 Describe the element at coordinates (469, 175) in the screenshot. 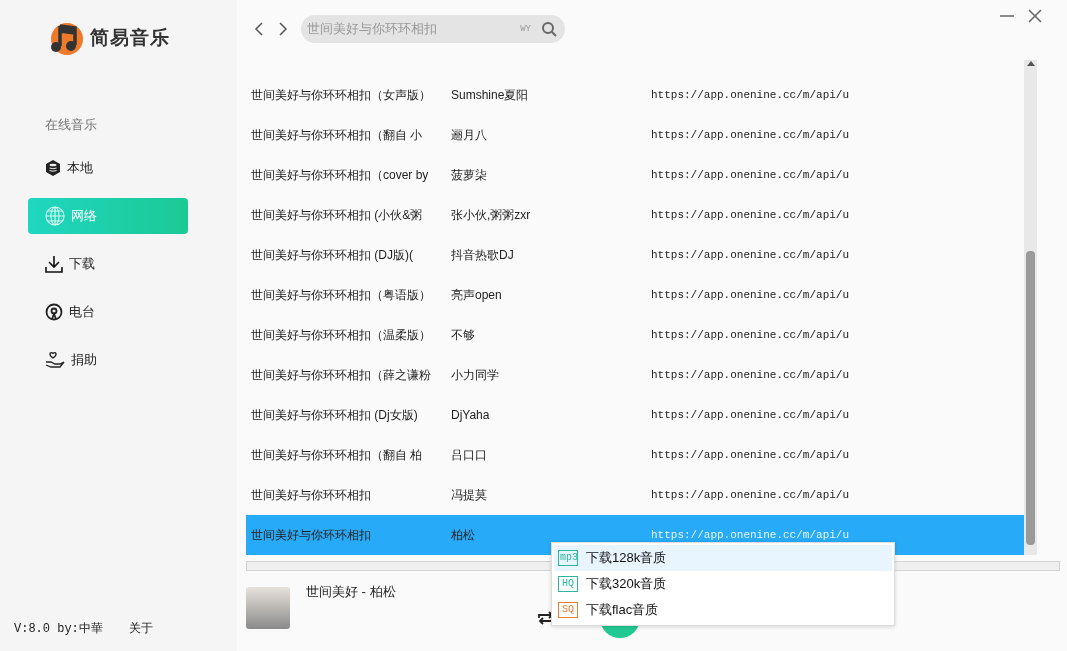

I see `artist-name: 菠萝柒` at that location.